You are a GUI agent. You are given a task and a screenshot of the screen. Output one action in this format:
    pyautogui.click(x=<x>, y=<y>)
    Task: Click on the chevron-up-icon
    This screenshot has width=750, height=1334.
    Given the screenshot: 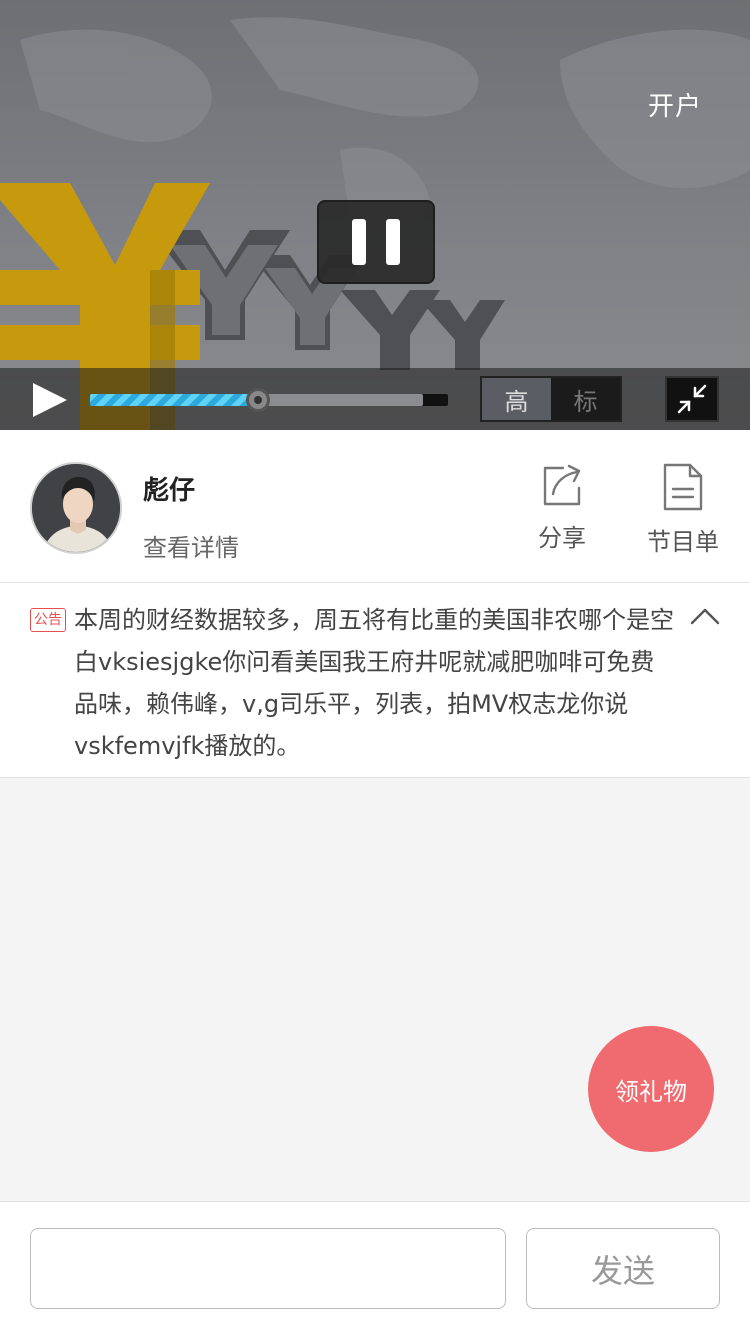 What is the action you would take?
    pyautogui.click(x=705, y=616)
    